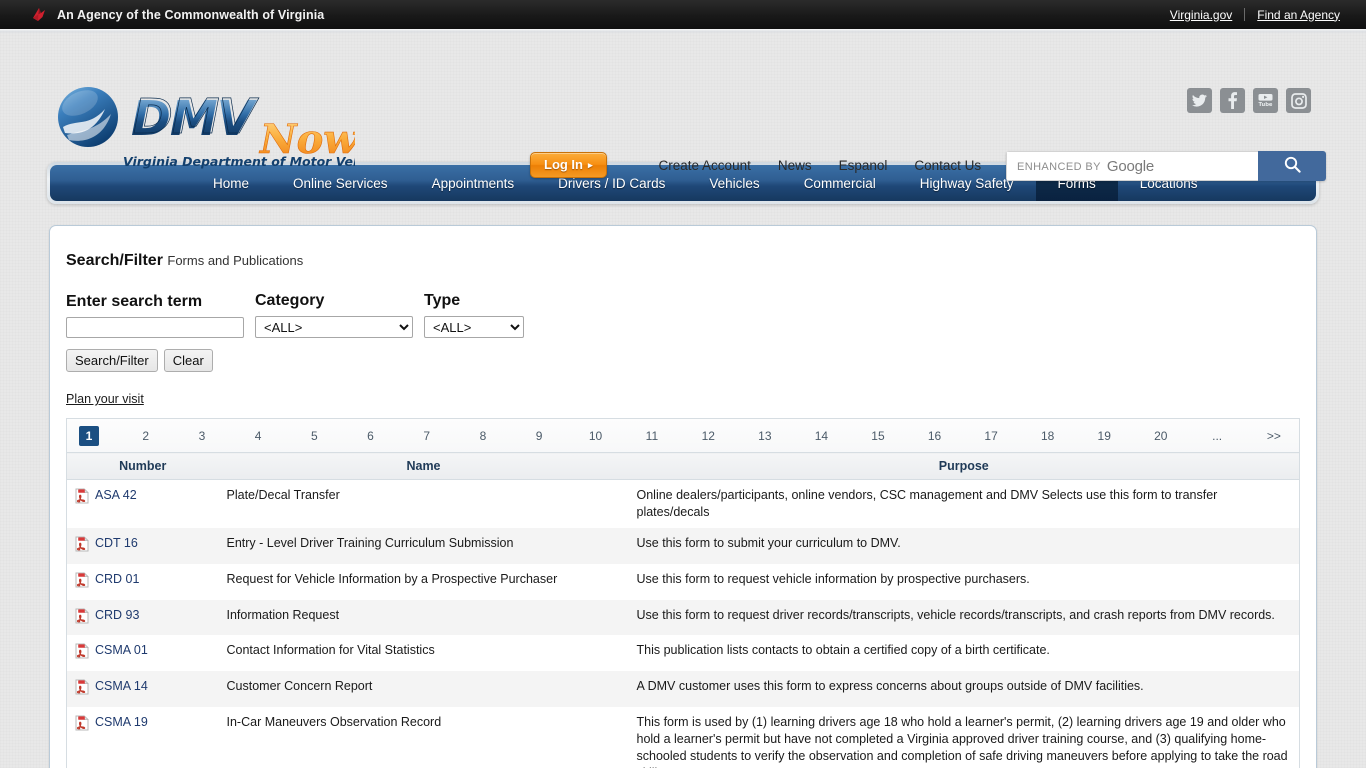 This screenshot has width=1366, height=768. What do you see at coordinates (330, 650) in the screenshot?
I see `form-name-cell: Contact Information for Vital Statistics` at bounding box center [330, 650].